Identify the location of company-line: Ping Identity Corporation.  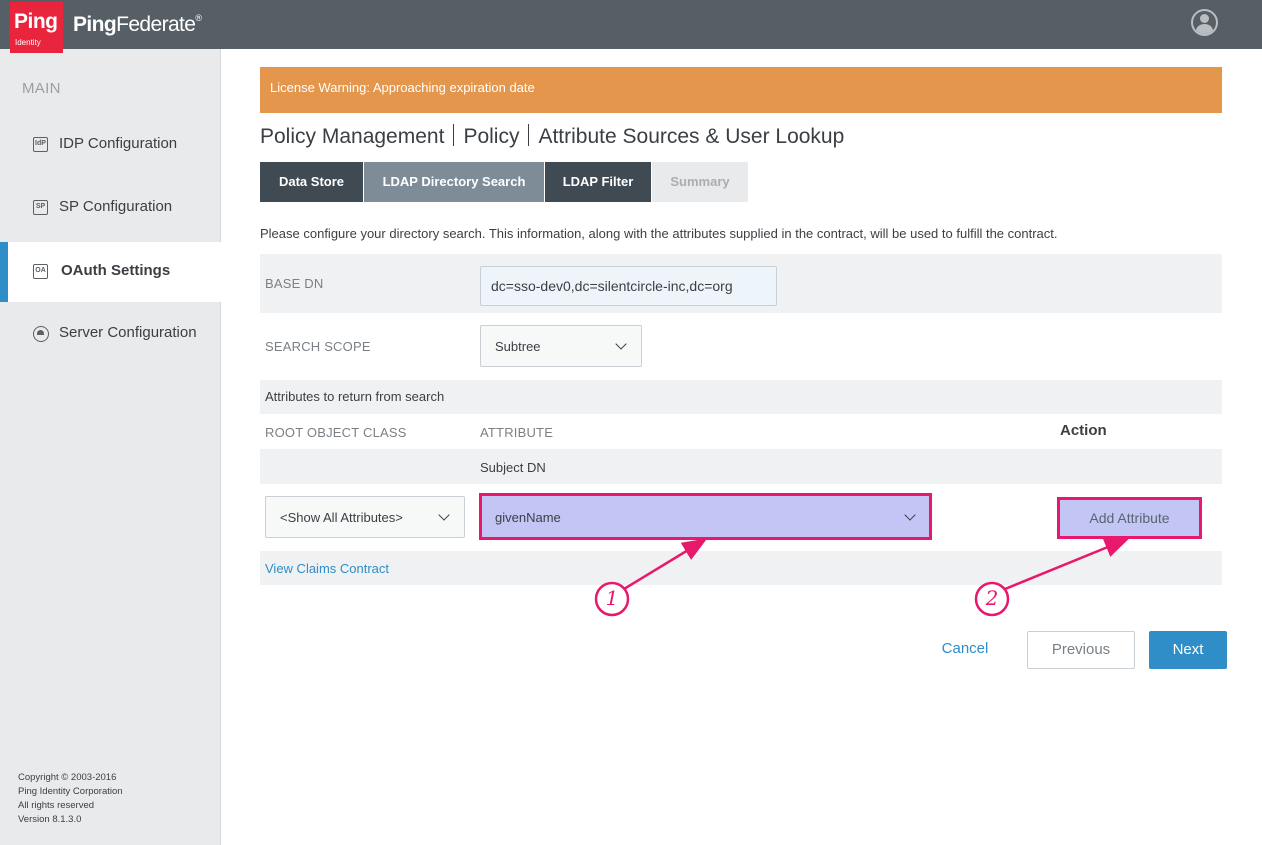
(70, 791).